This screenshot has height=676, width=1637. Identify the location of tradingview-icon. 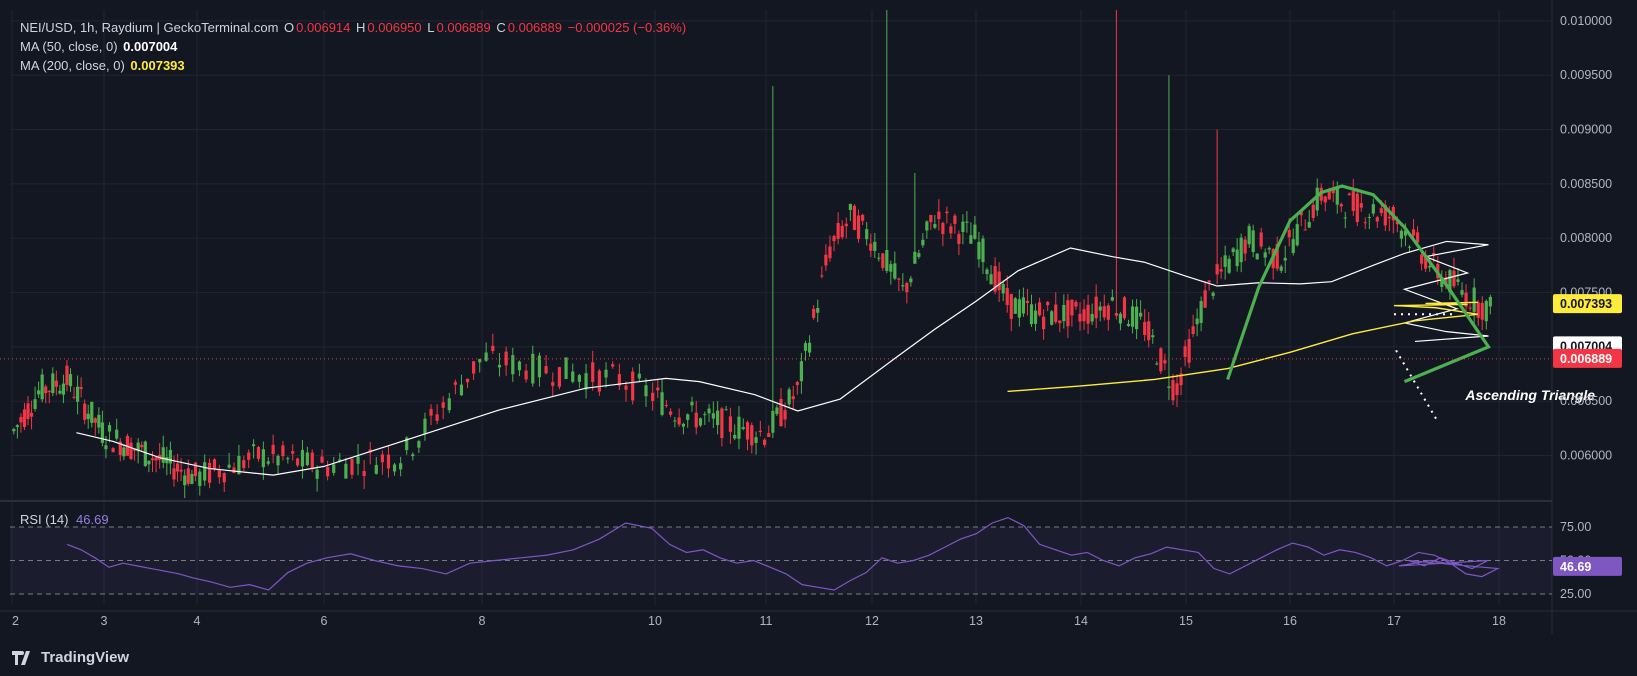
(21, 657).